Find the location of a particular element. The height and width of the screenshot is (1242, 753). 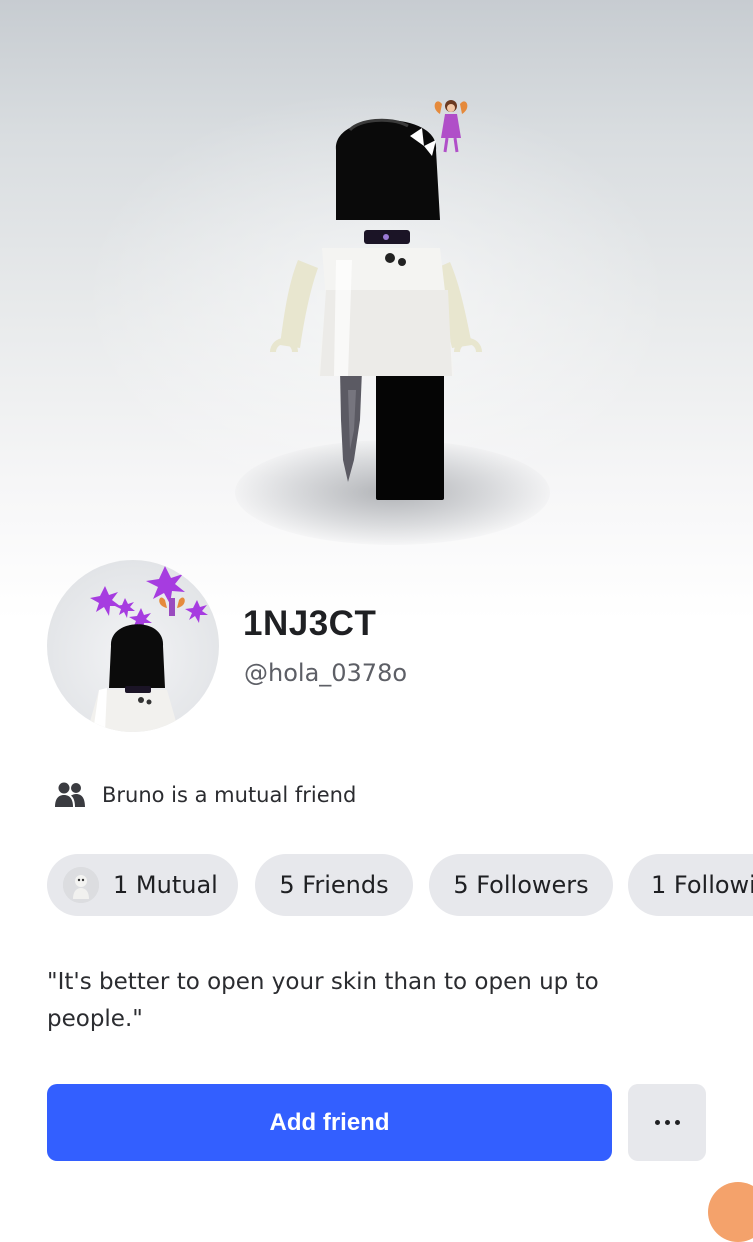

display-name: 1NJ3CT is located at coordinates (310, 623).